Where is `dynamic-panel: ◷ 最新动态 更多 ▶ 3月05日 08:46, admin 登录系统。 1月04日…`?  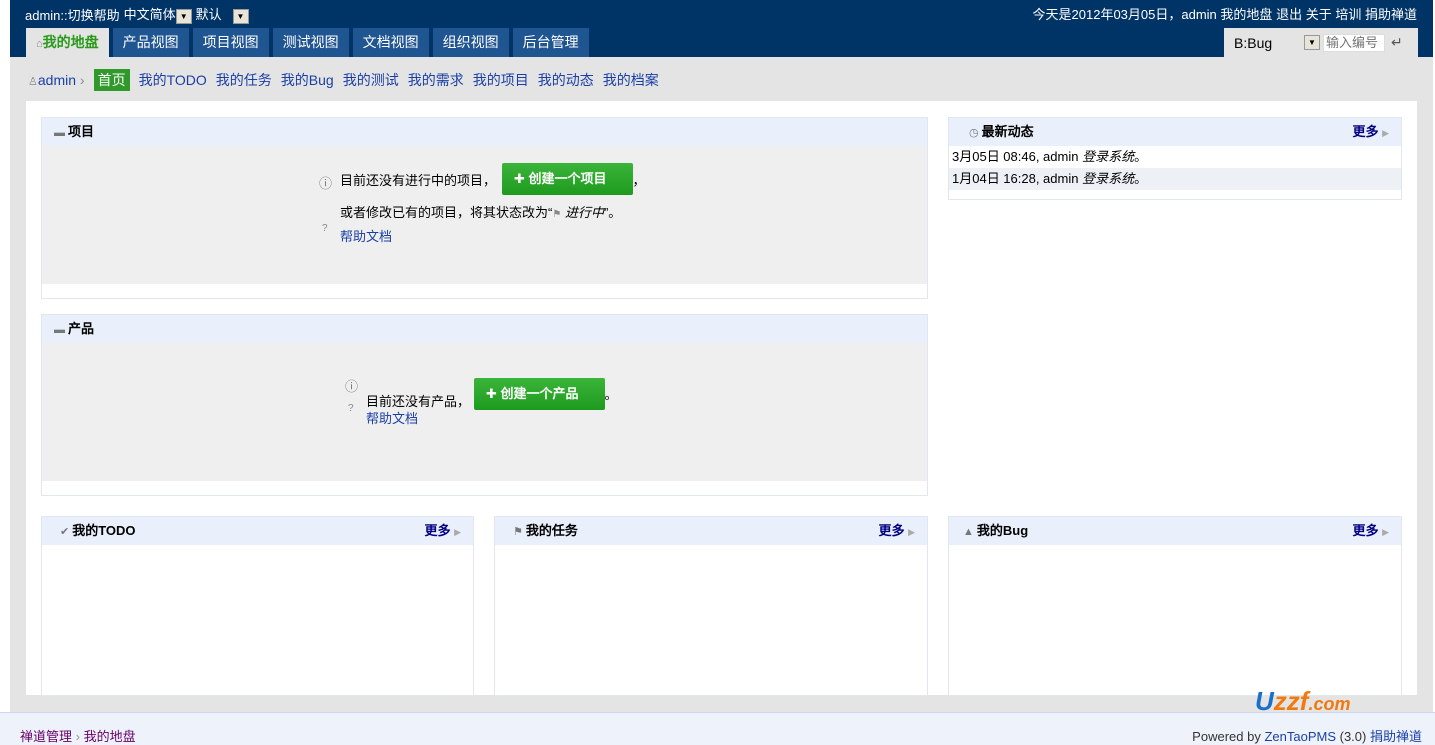 dynamic-panel: ◷ 最新动态 更多 ▶ 3月05日 08:46, admin 登录系统。 1月04日… is located at coordinates (1175, 158).